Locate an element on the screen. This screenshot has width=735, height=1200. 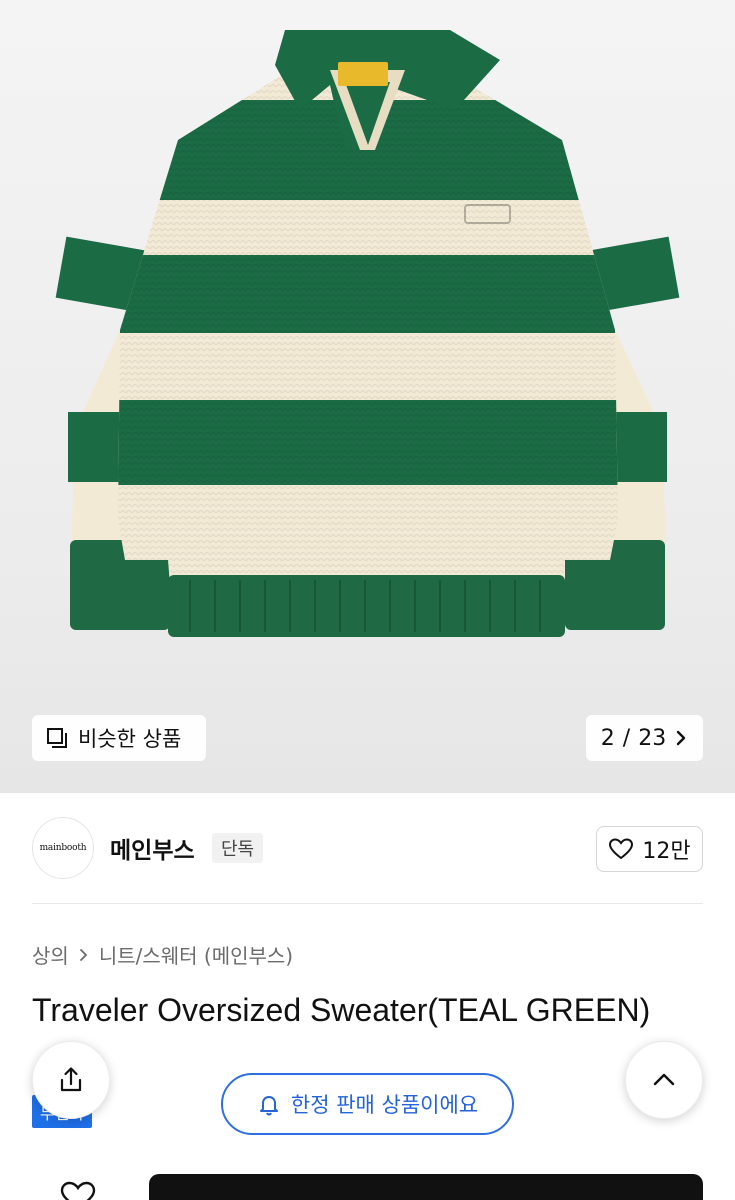
heart-icon is located at coordinates (621, 849).